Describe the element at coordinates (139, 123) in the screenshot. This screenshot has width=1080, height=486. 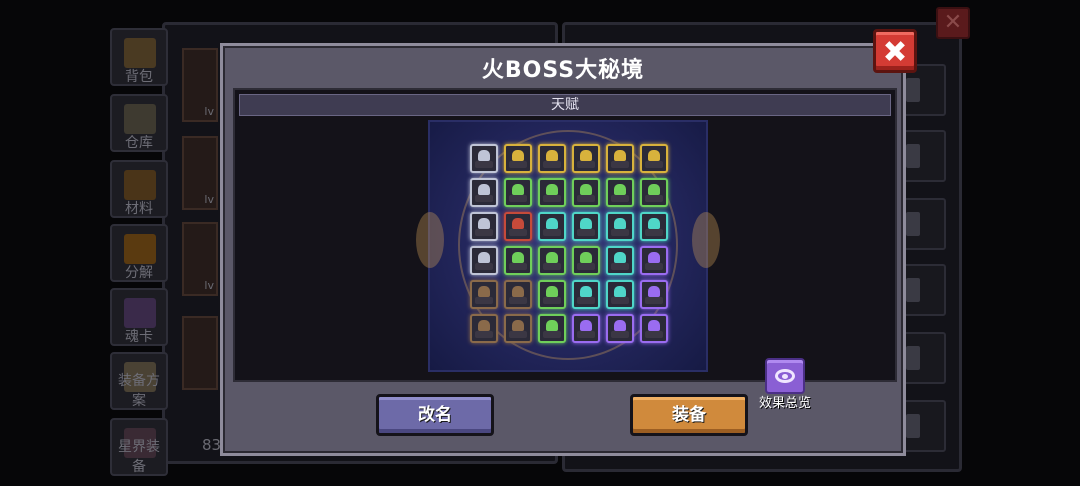
I see `sidebar-item-warehouse: 仓库` at that location.